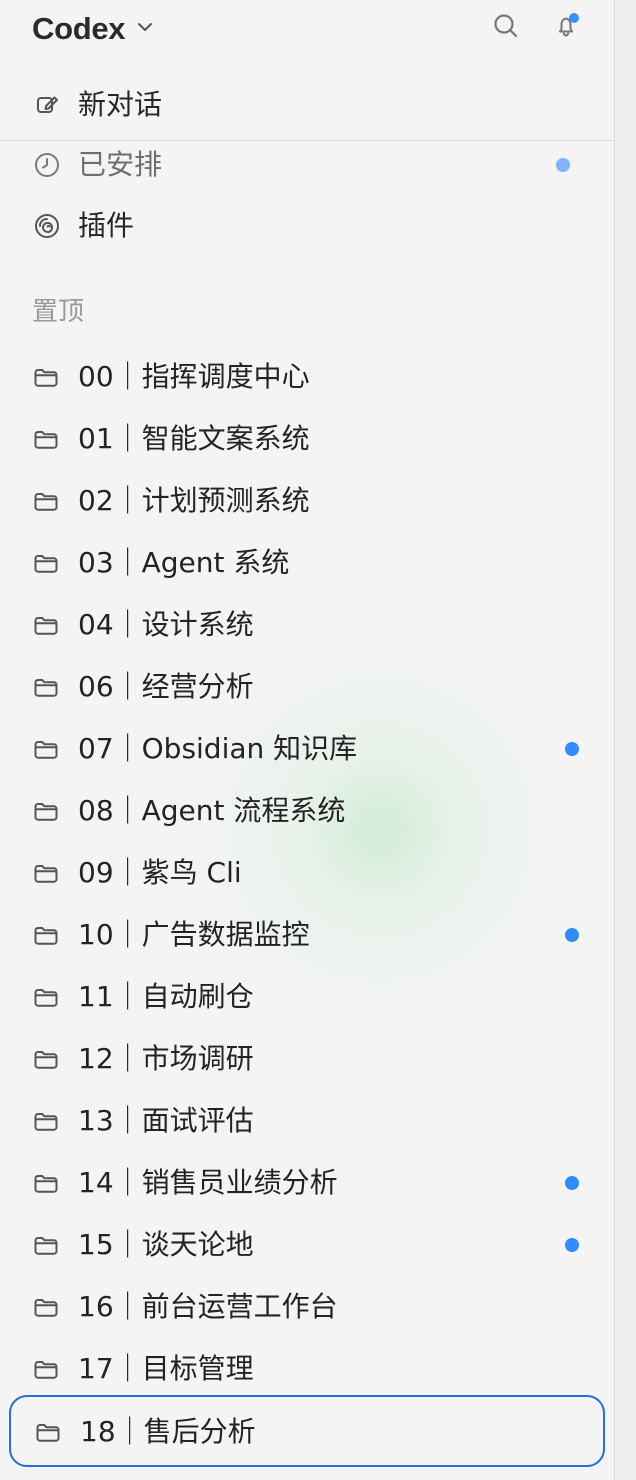 This screenshot has width=636, height=1480. I want to click on project-label: 00｜指挥调度中心, so click(194, 376).